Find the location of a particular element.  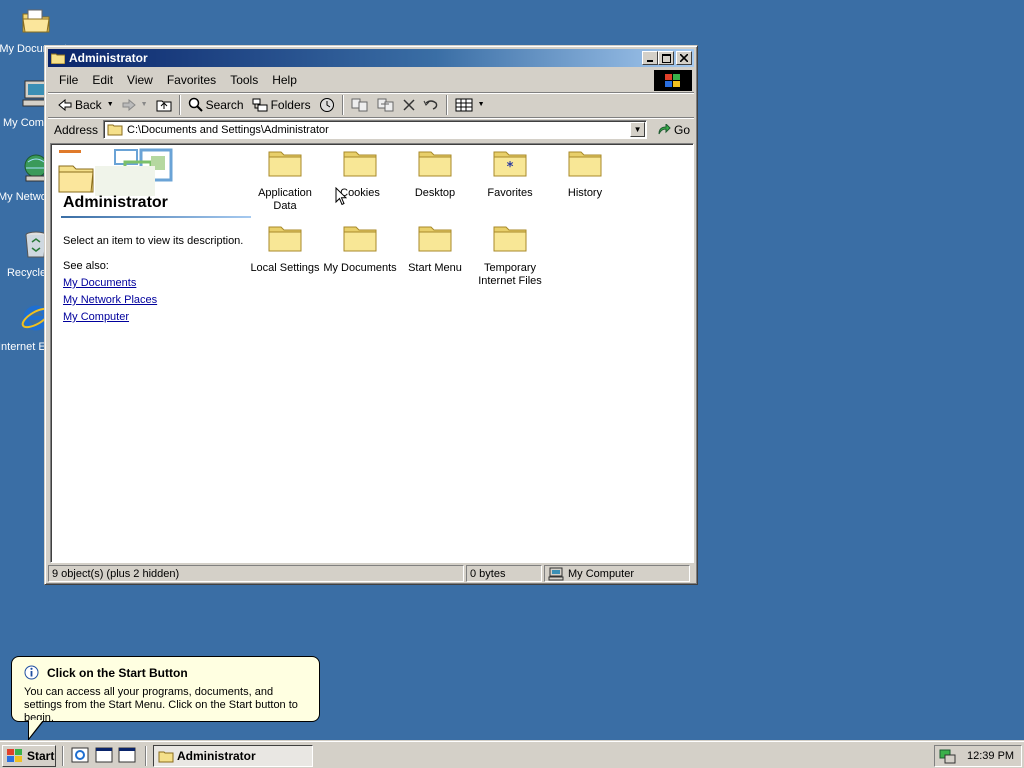

system-tray: 12:39 PM is located at coordinates (978, 756).